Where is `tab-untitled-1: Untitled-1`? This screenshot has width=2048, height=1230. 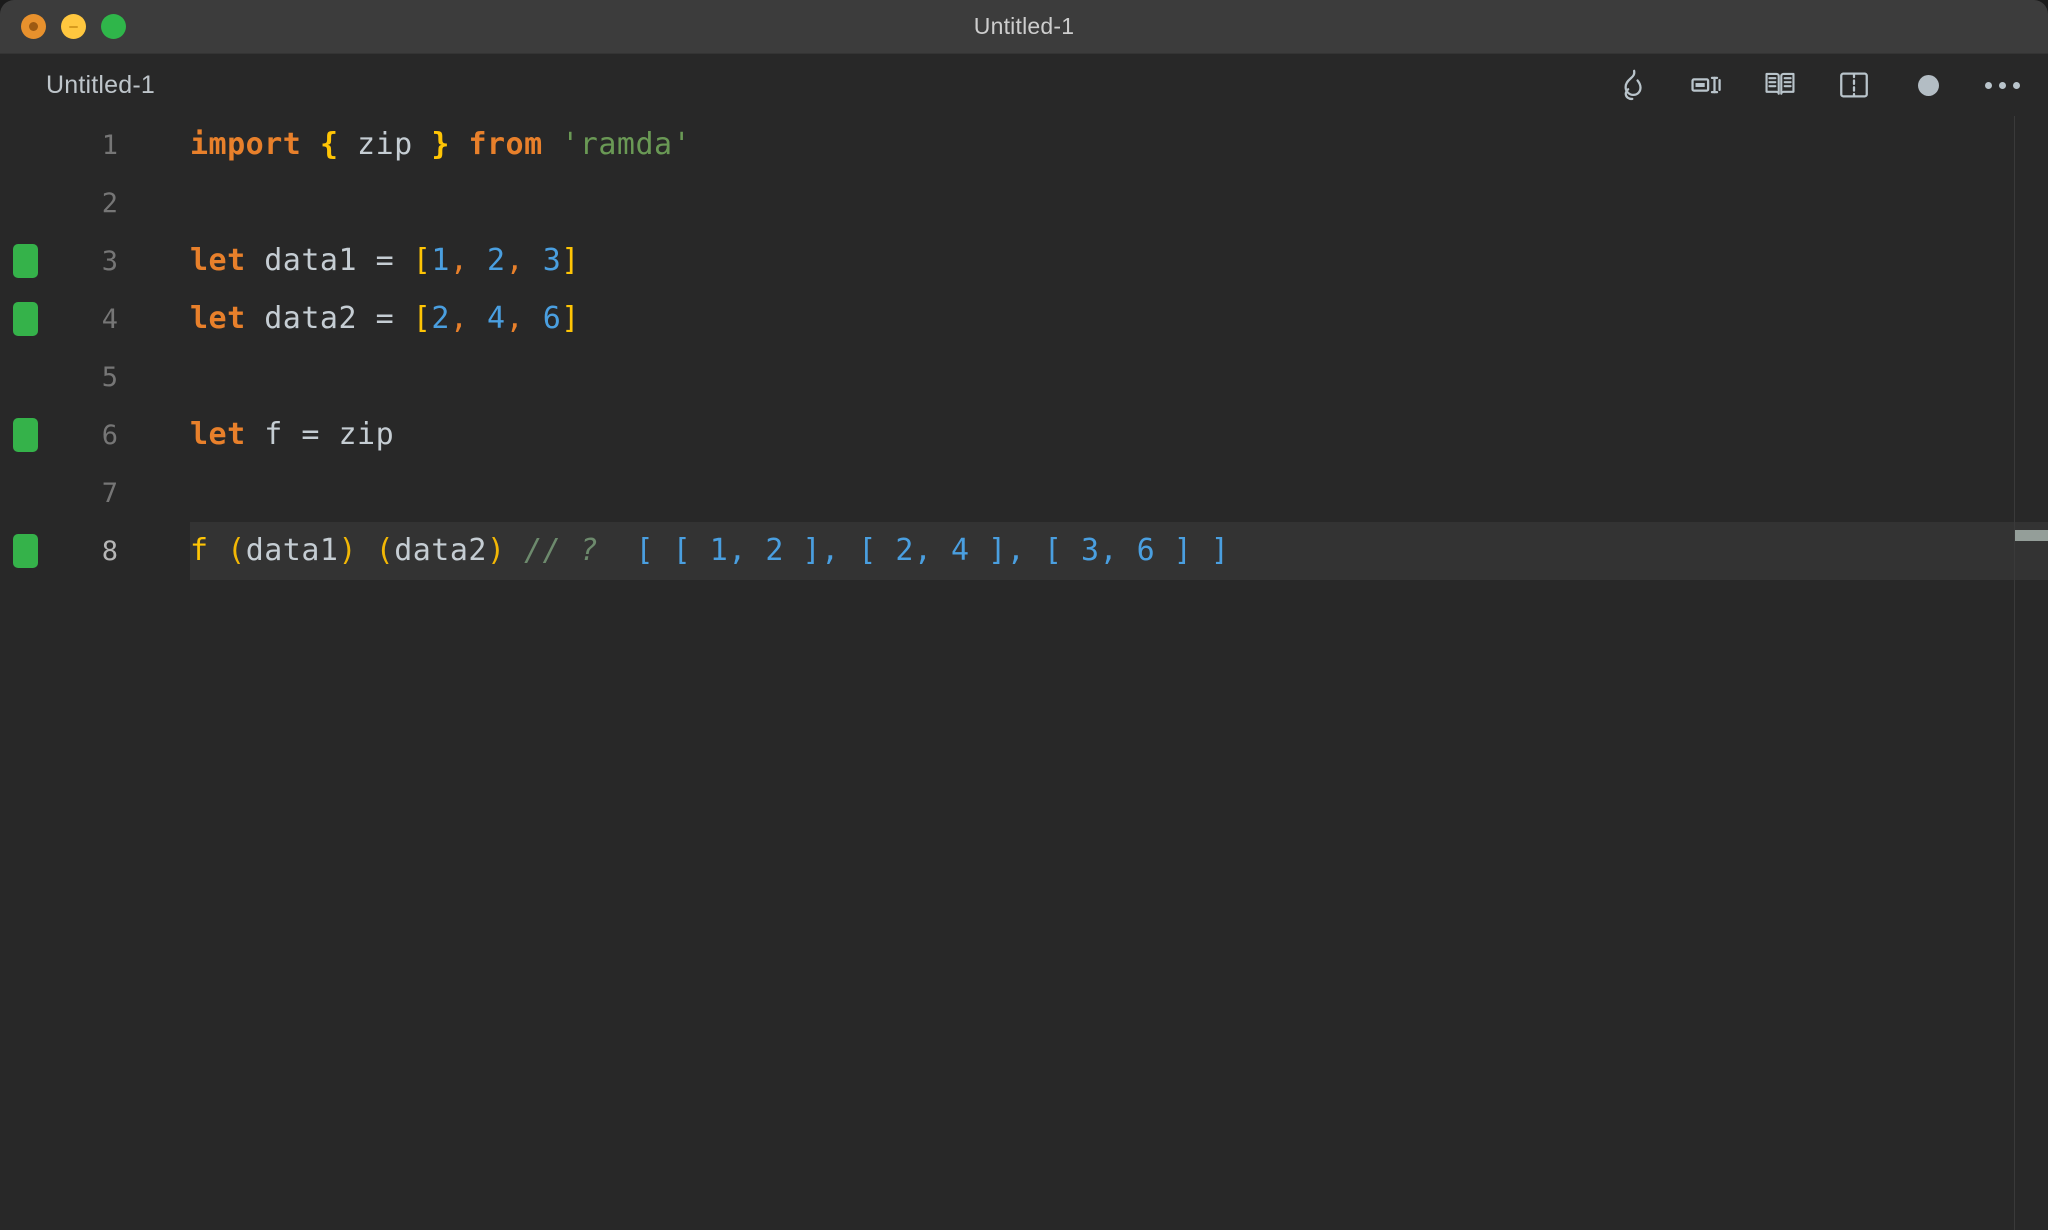 tab-untitled-1: Untitled-1 is located at coordinates (100, 85).